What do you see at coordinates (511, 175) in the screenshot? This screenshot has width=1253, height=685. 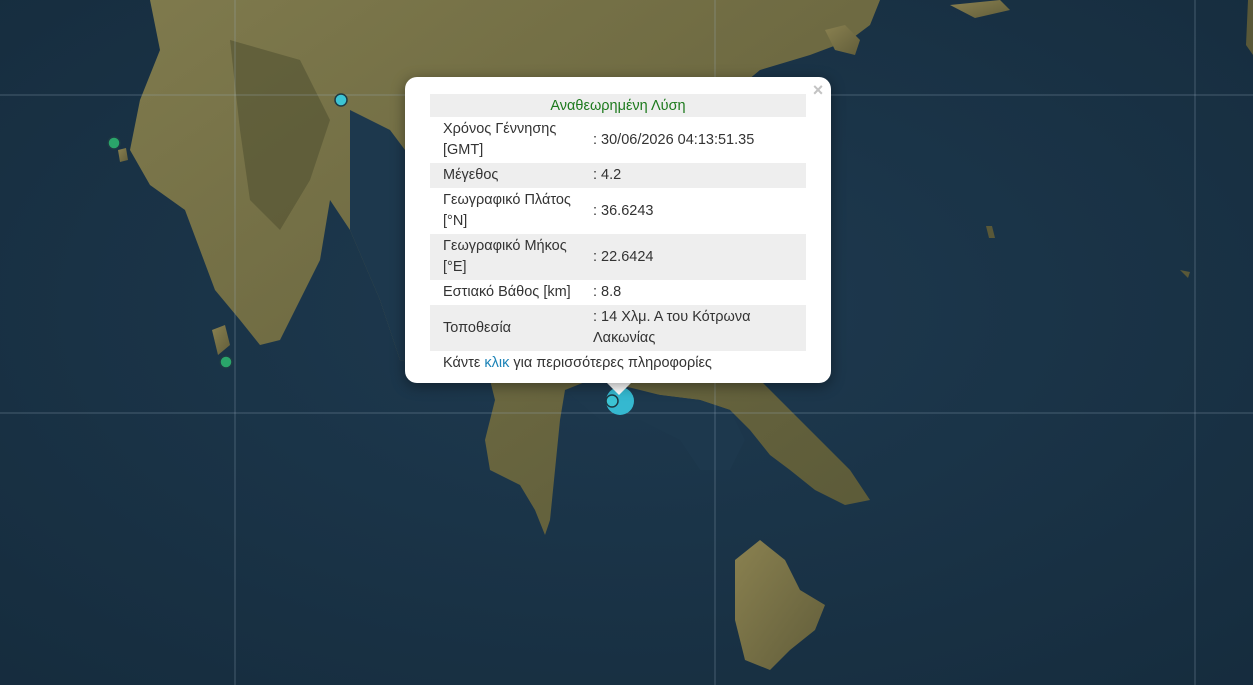 I see `magnitude-label: Μέγεθος` at bounding box center [511, 175].